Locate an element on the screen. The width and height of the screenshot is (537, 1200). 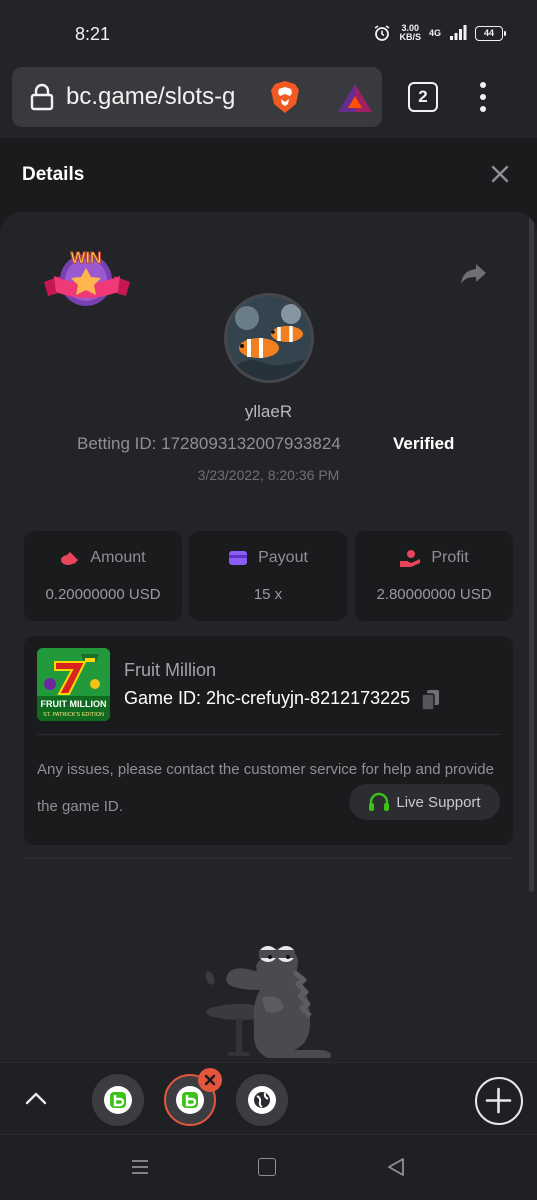
stat-profit-header: Profit is located at coordinates (434, 558).